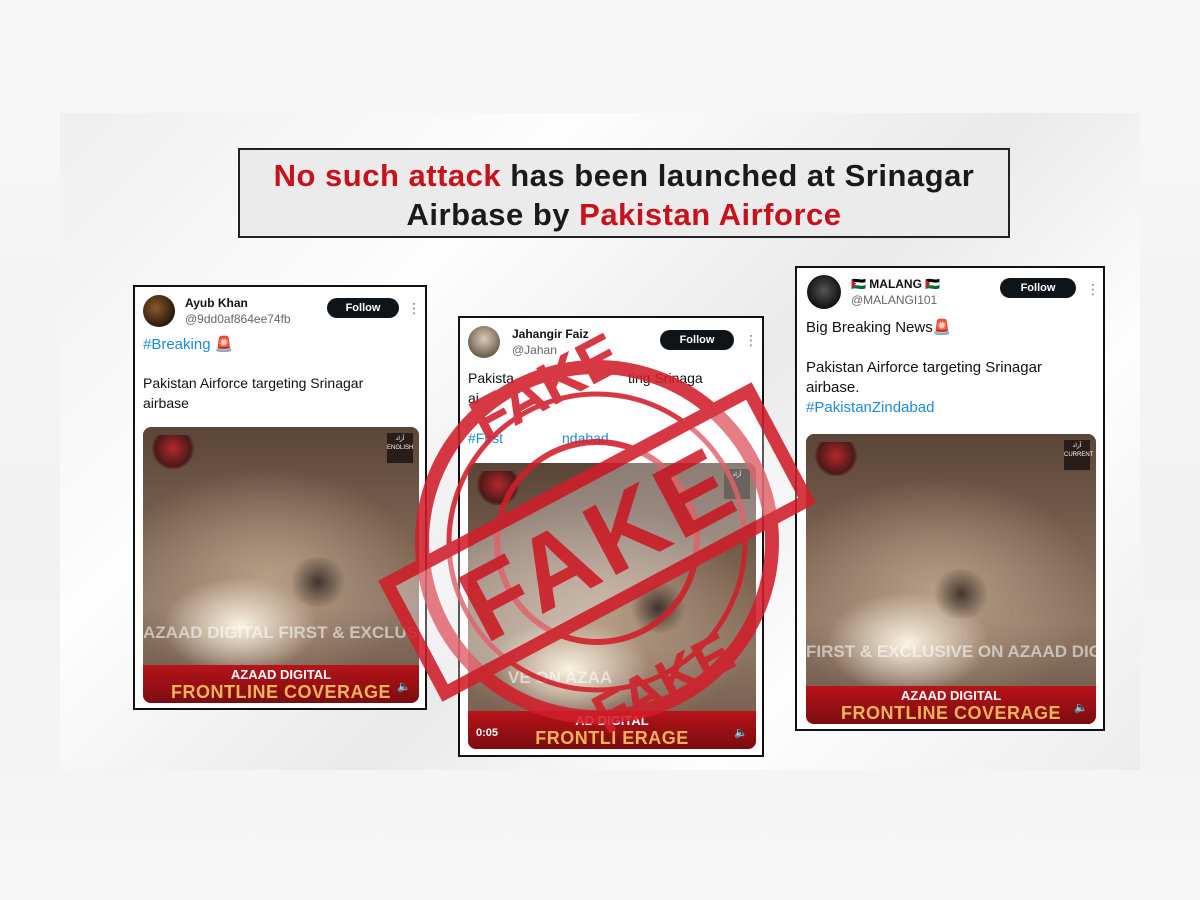  What do you see at coordinates (612, 720) in the screenshot?
I see `banner-line1: AD DIGITAL` at bounding box center [612, 720].